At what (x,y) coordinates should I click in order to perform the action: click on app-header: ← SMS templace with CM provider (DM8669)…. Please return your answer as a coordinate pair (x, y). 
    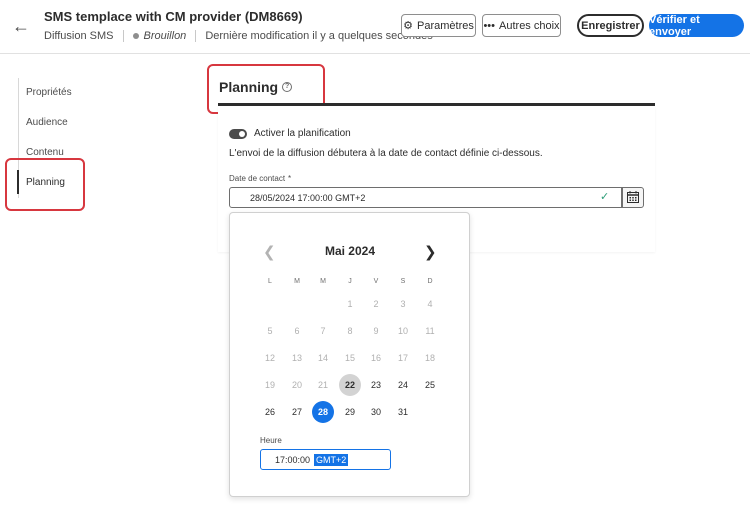
    Looking at the image, I should click on (375, 27).